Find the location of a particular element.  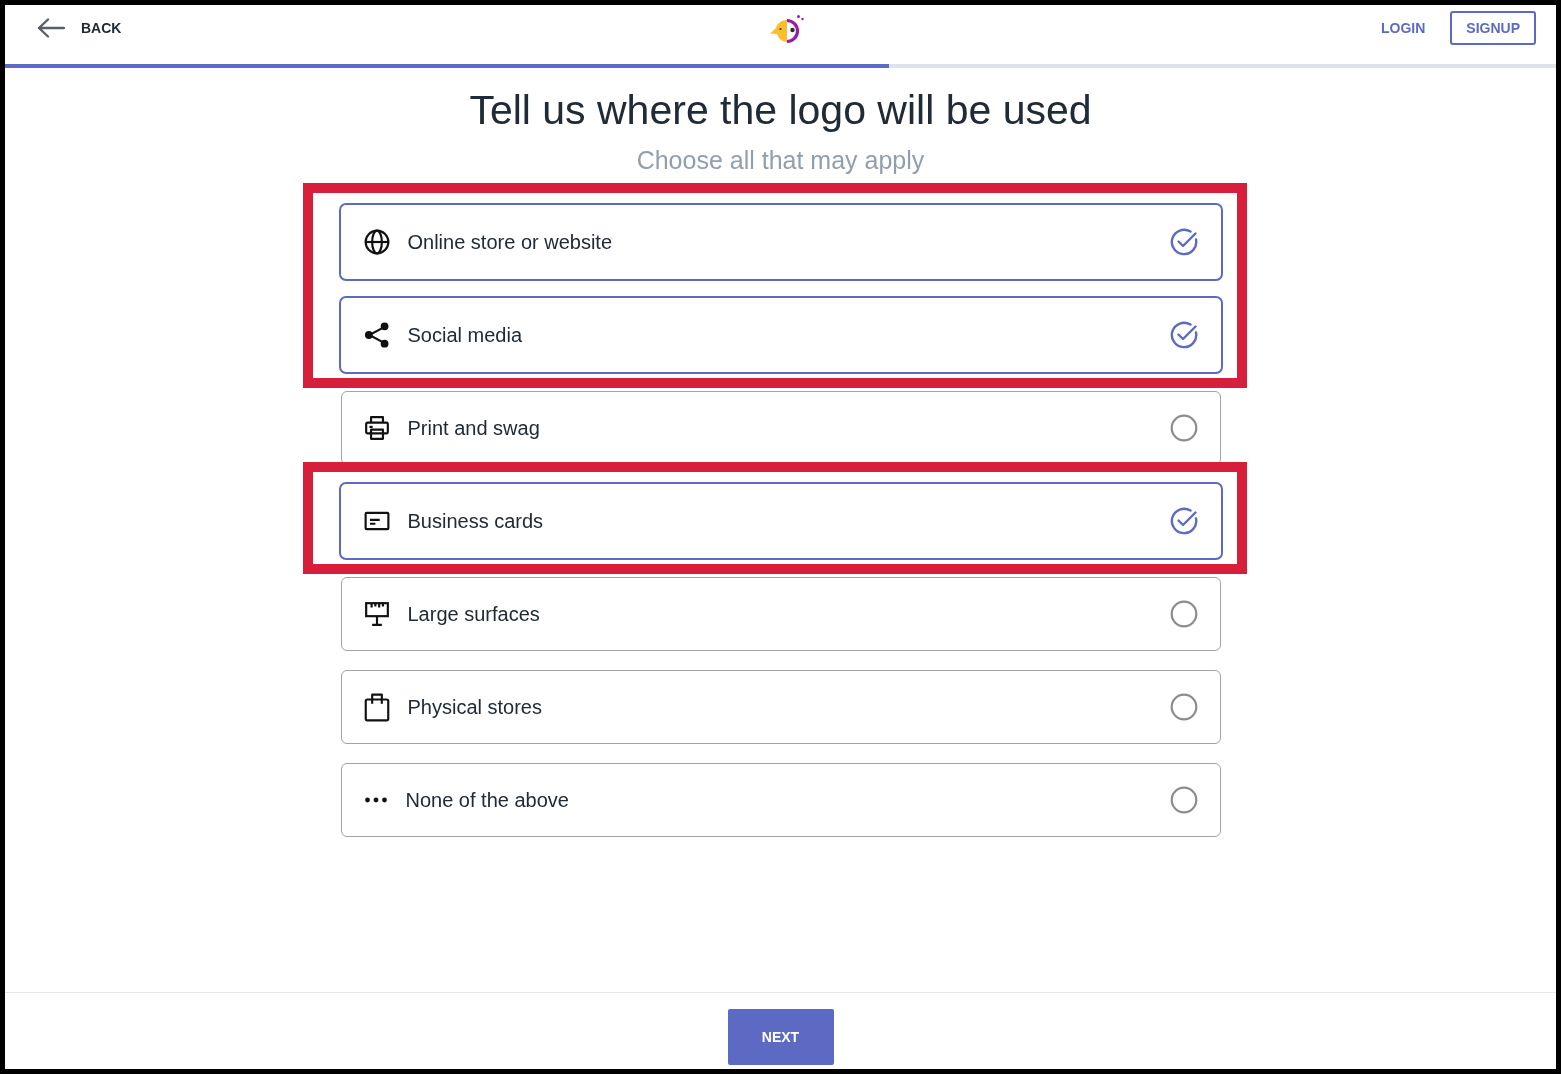

billboard-icon is located at coordinates (376, 614).